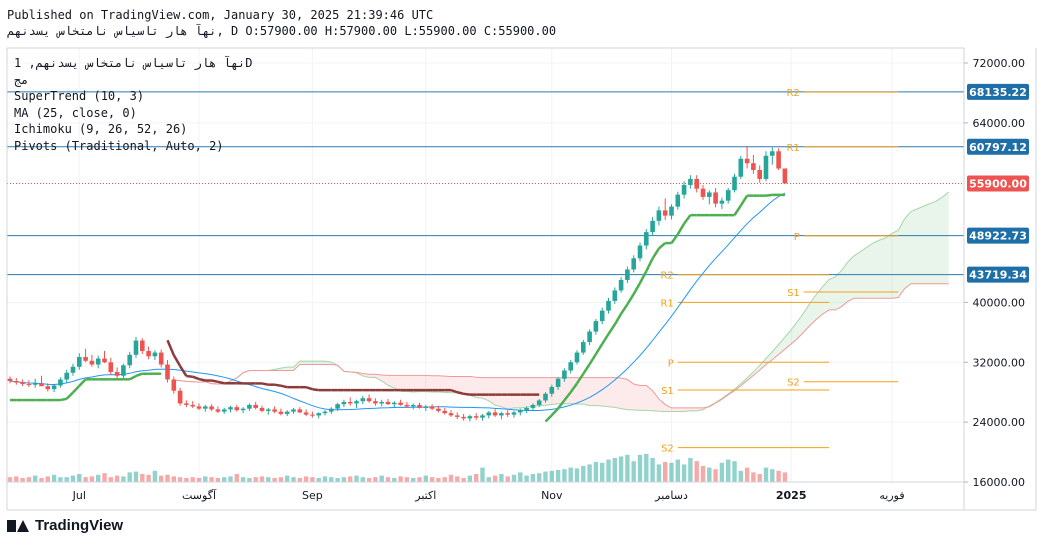 The height and width of the screenshot is (546, 1044). I want to click on tradingview-brand: TradingView, so click(65, 525).